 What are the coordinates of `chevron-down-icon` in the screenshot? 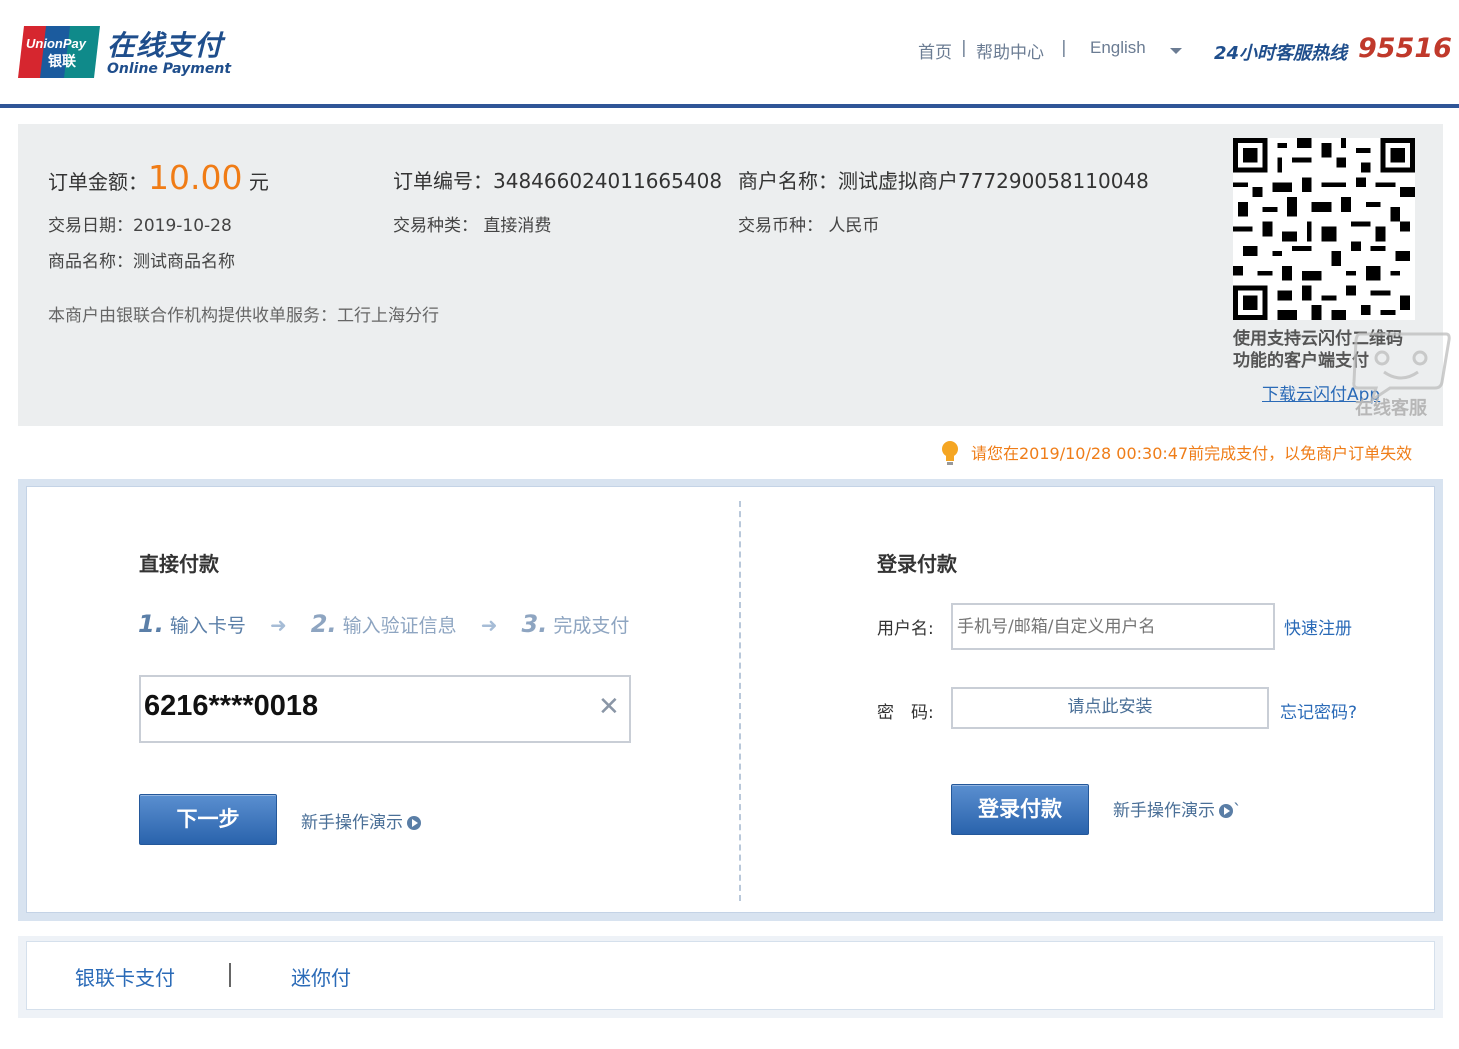 It's located at (1176, 51).